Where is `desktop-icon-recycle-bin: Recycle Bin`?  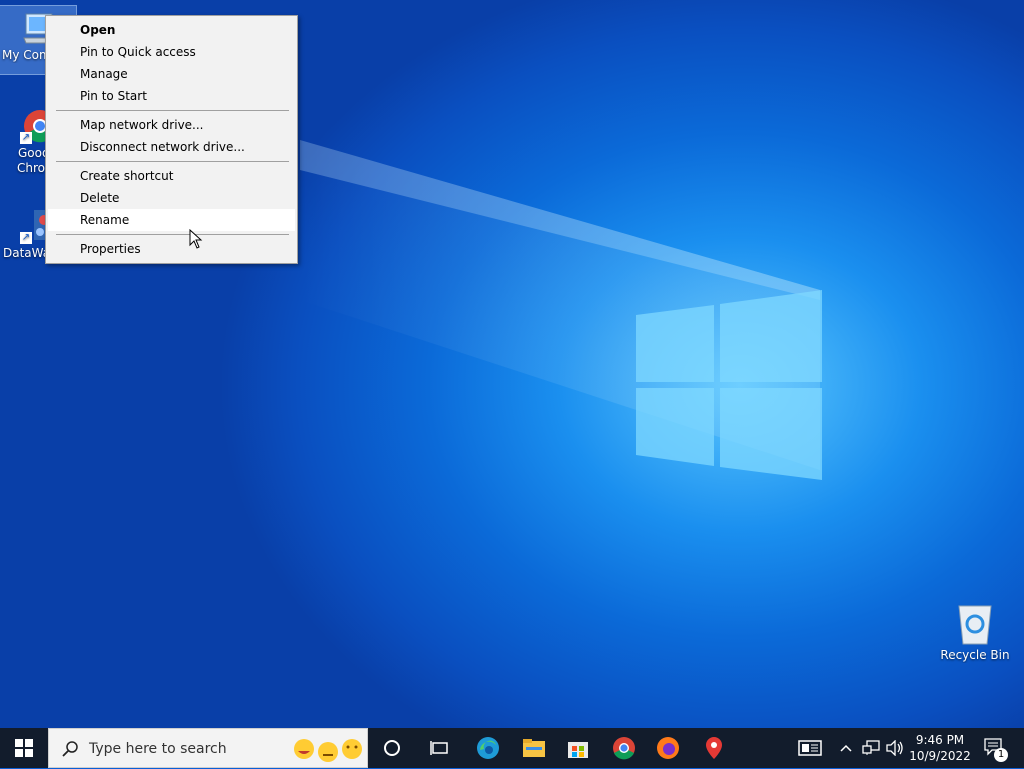 desktop-icon-recycle-bin: Recycle Bin is located at coordinates (975, 632).